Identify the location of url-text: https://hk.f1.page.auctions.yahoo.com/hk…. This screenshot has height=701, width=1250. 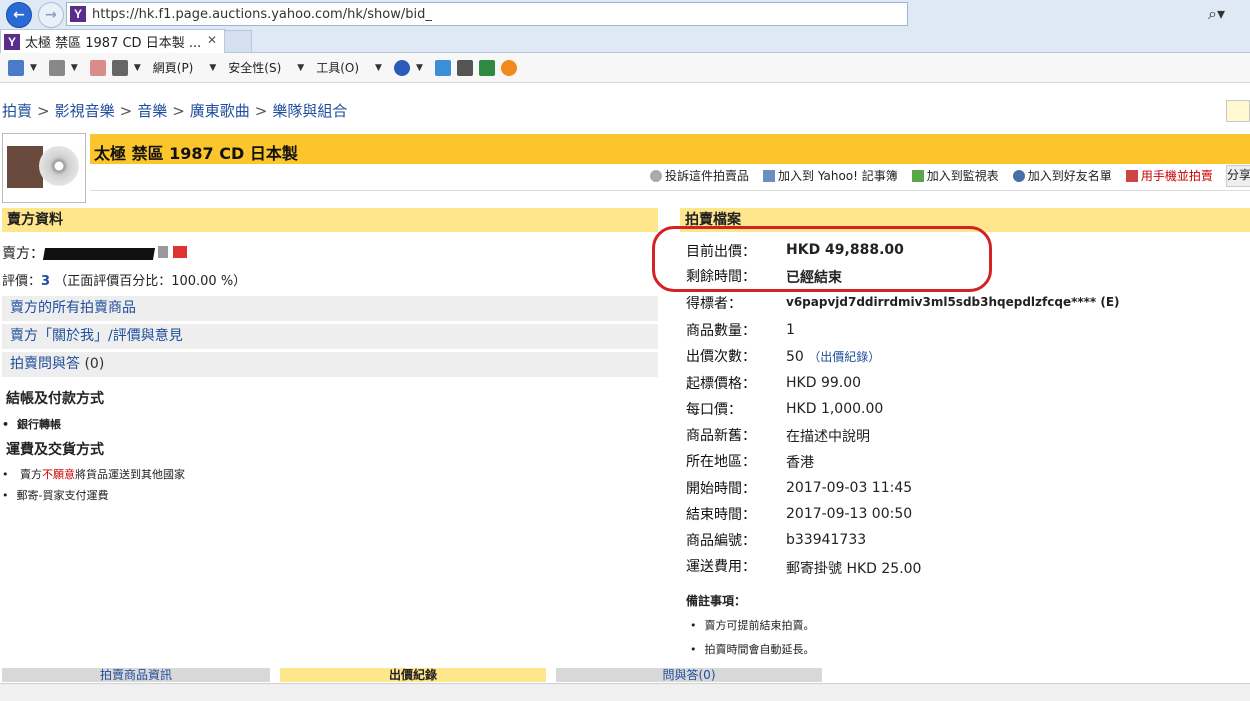
(262, 14).